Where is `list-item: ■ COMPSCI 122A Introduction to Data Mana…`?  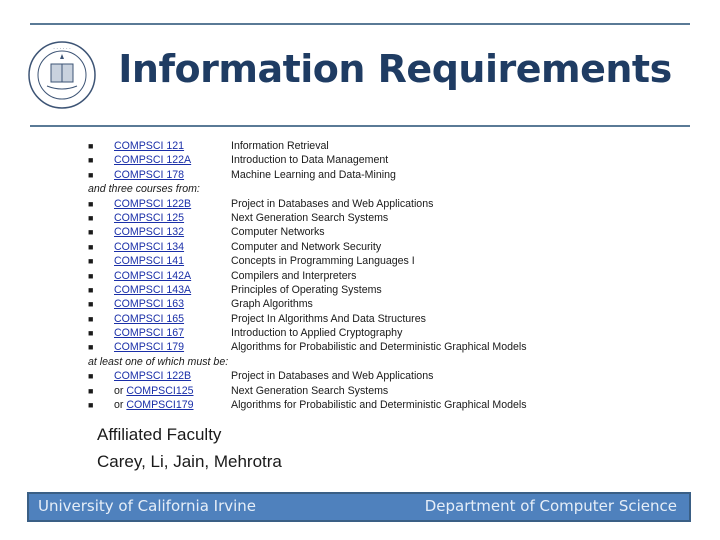 list-item: ■ COMPSCI 122A Introduction to Data Mana… is located at coordinates (398, 160).